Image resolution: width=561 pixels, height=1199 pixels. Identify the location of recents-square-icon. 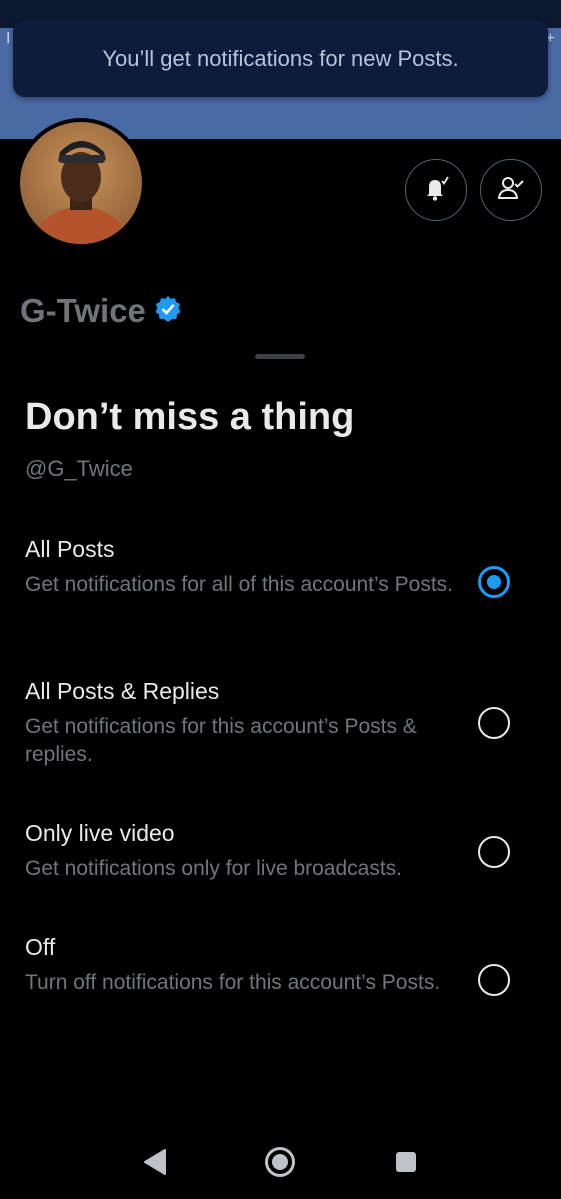
(406, 1164).